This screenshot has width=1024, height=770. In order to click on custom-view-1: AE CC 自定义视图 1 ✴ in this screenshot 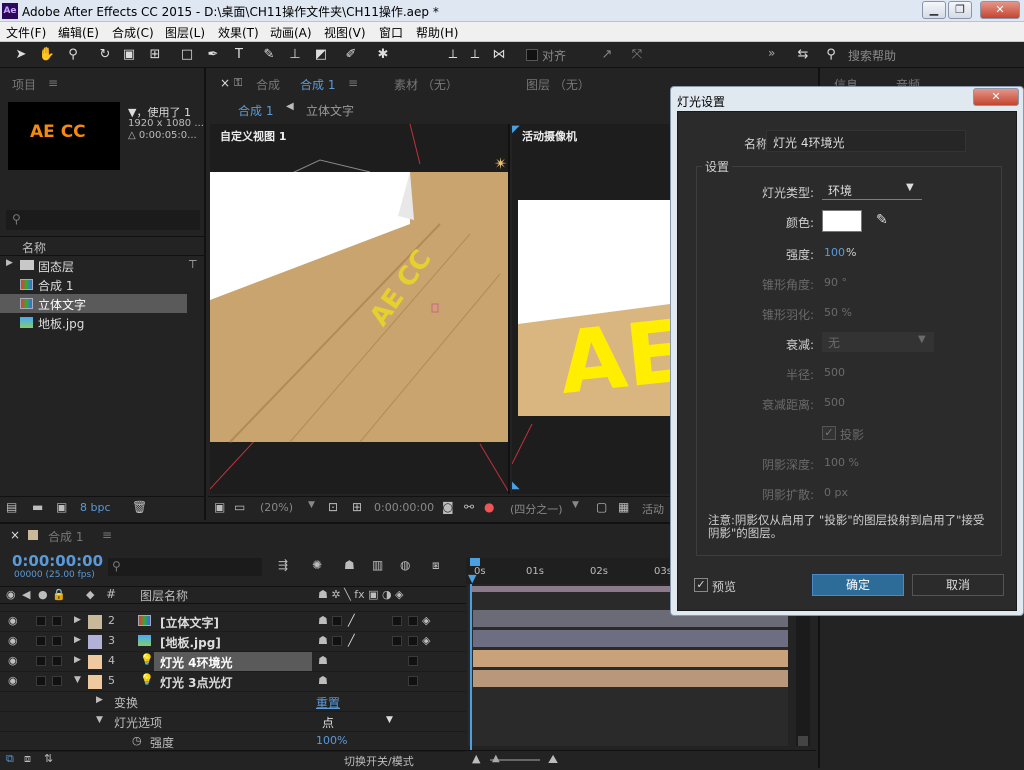, I will do `click(360, 309)`.